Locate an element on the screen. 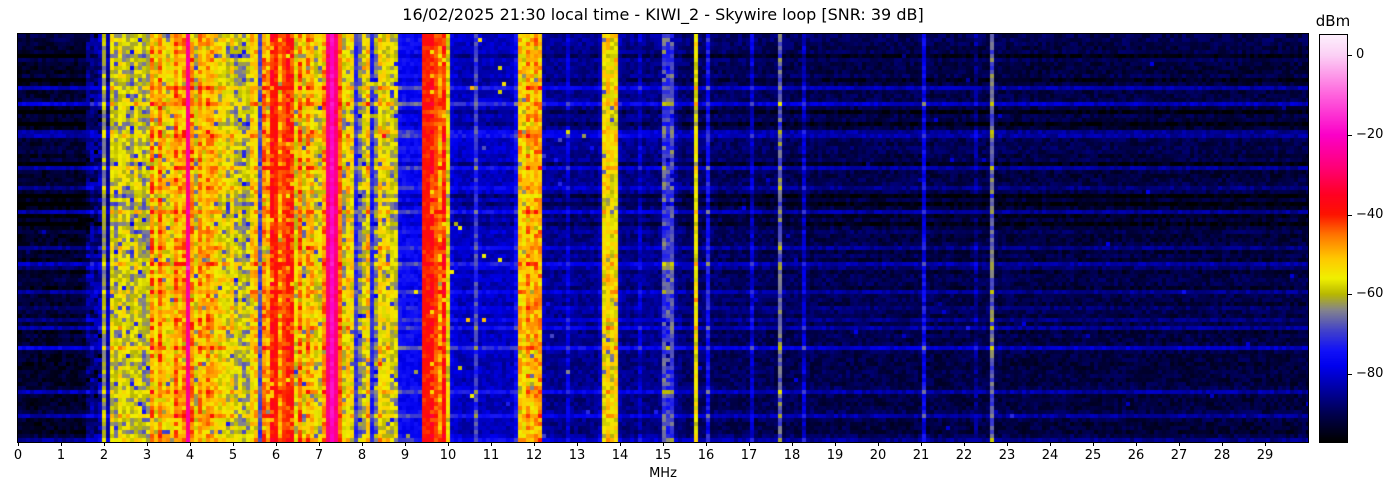  x-tick-label: 22 is located at coordinates (964, 455).